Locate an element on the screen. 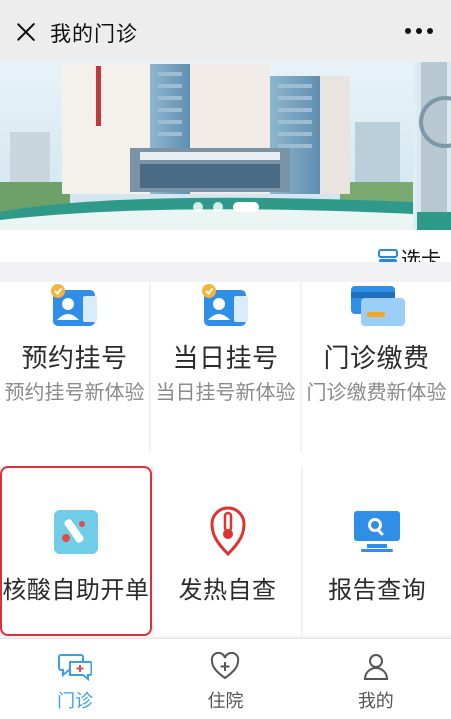 This screenshot has height=719, width=451. service-title: 核酸自助开单 is located at coordinates (76, 590).